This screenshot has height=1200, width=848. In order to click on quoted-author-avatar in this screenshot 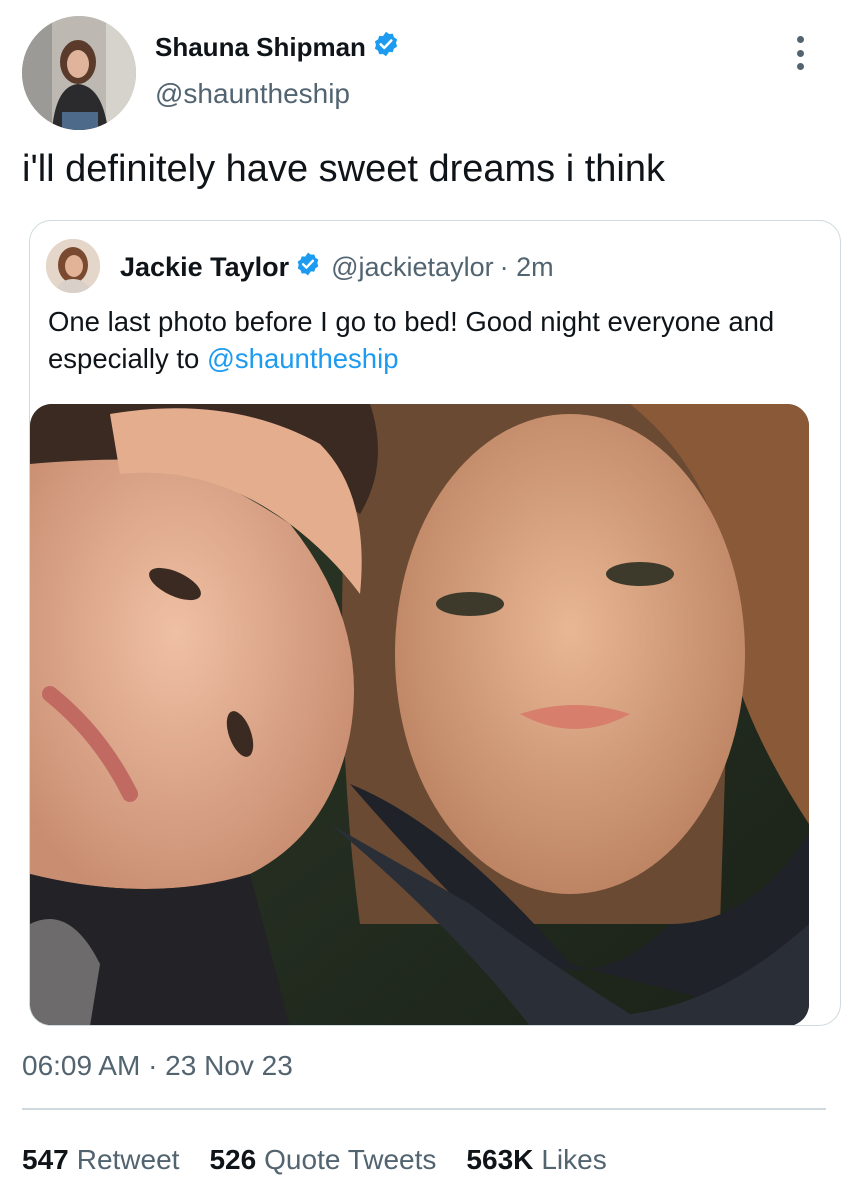, I will do `click(73, 266)`.